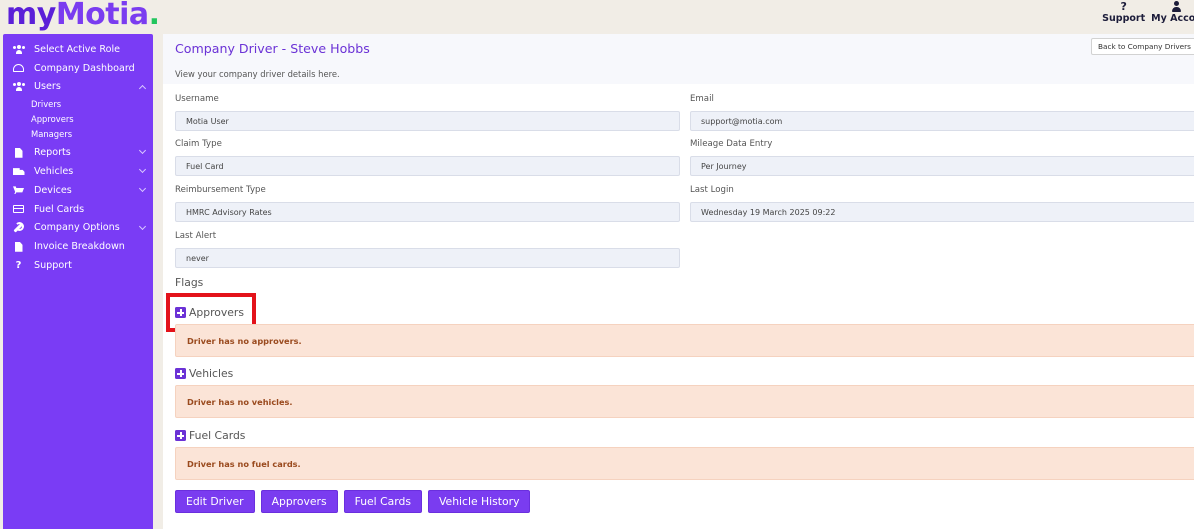  I want to click on email-label: Email, so click(702, 99).